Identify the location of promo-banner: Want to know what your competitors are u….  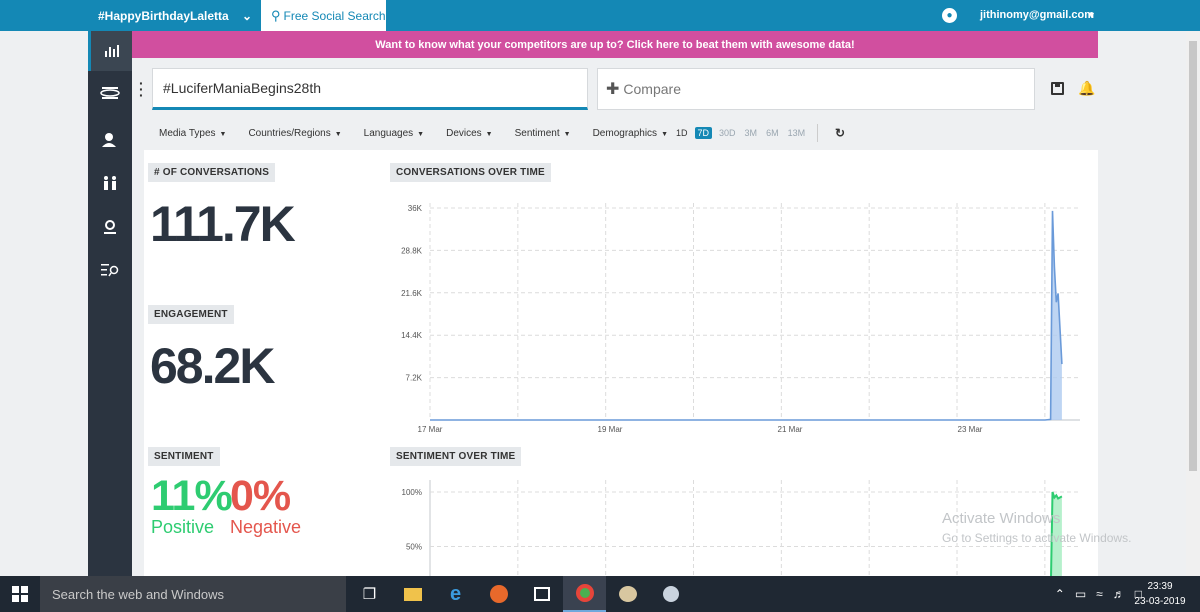
(615, 44).